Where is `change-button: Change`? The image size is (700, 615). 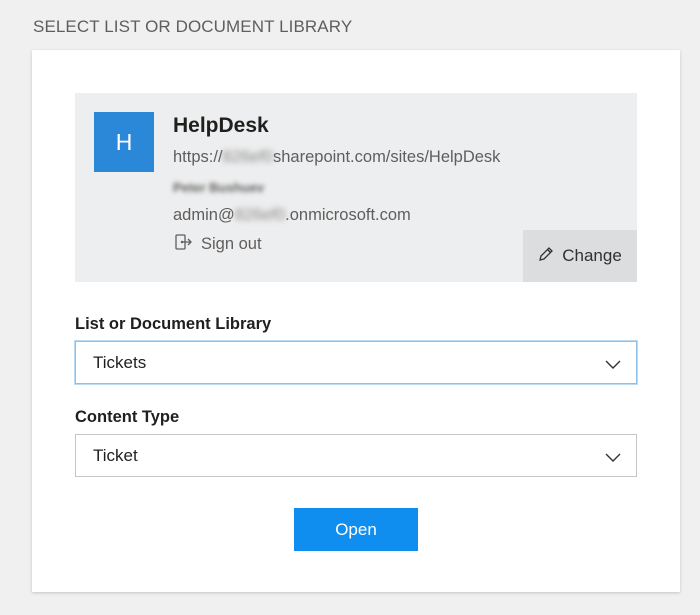 change-button: Change is located at coordinates (580, 256).